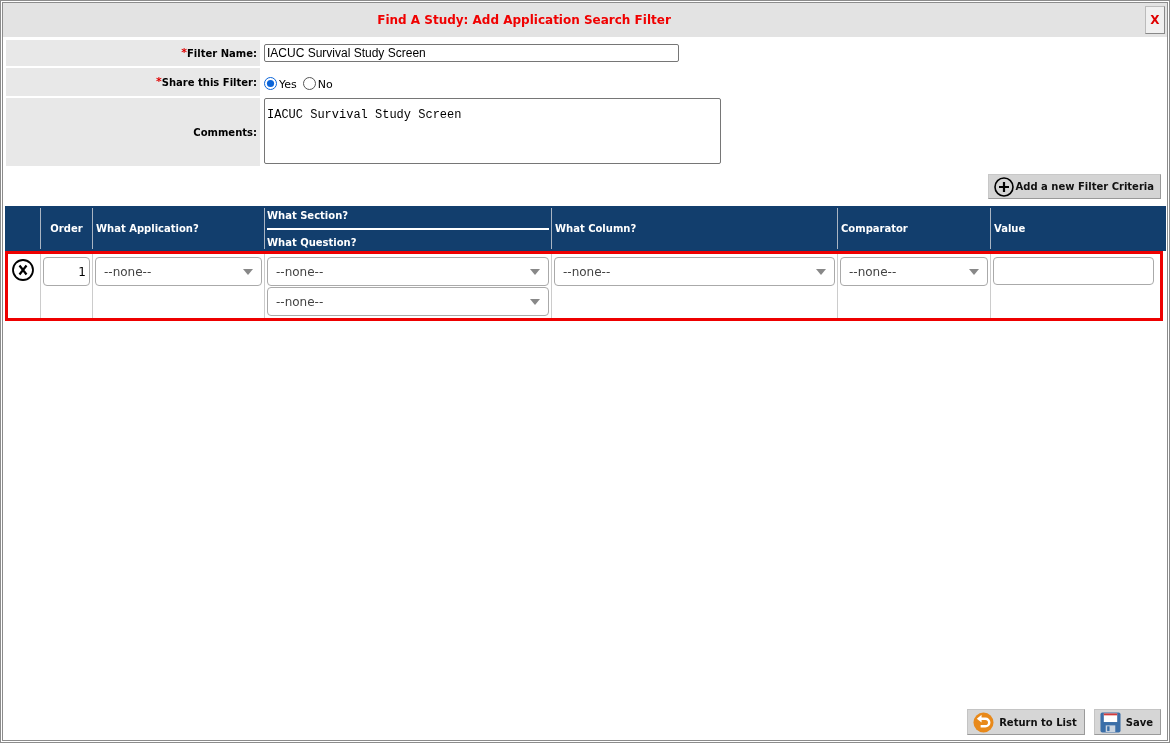  Describe the element at coordinates (524, 20) in the screenshot. I see `dialog-title: Find A Study: Add Application Search Filter` at that location.